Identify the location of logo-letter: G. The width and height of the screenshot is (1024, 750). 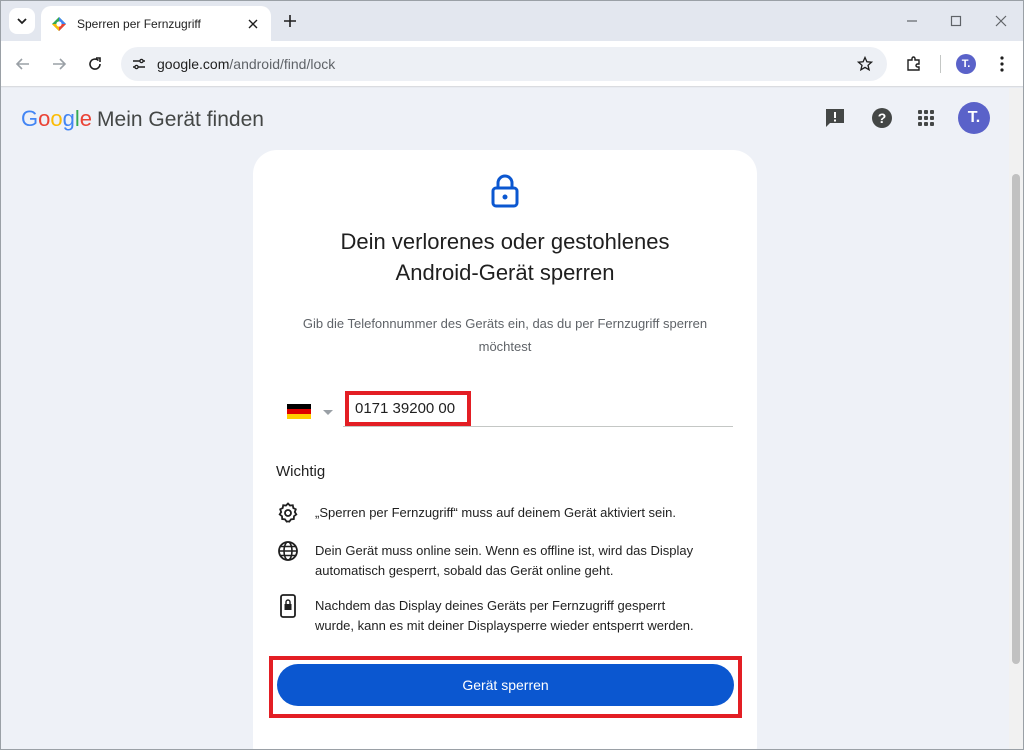
(30, 118).